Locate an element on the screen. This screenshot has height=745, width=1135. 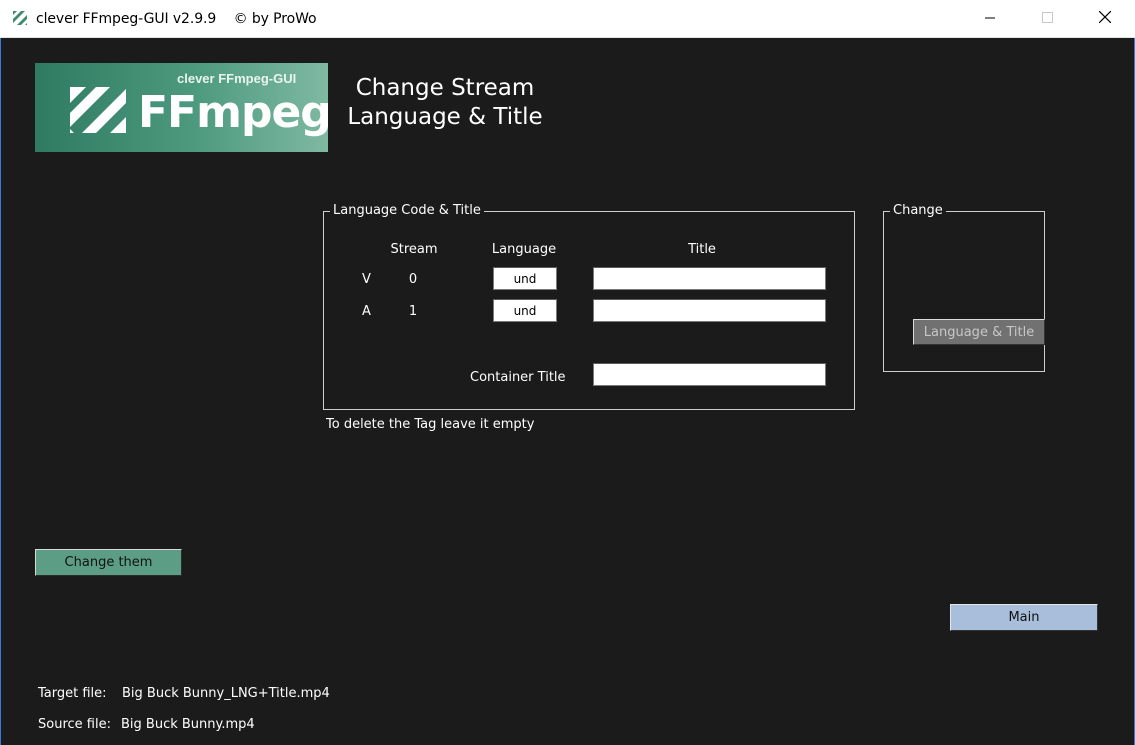
close-button is located at coordinates (1105, 19).